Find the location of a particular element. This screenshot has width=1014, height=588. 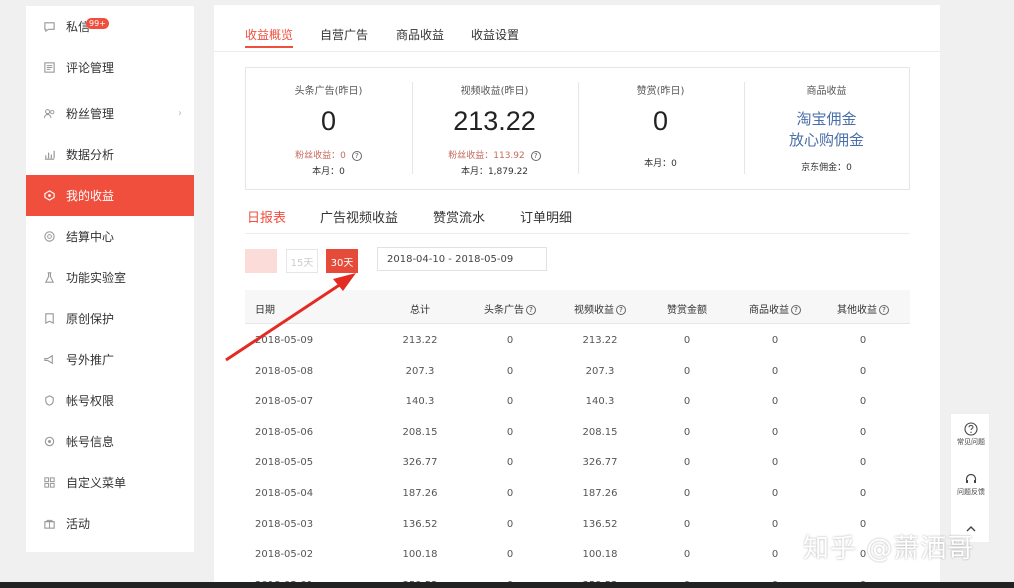

top-tabs: 收益概览 自营广告 商品收益 收益设置 is located at coordinates (577, 28).